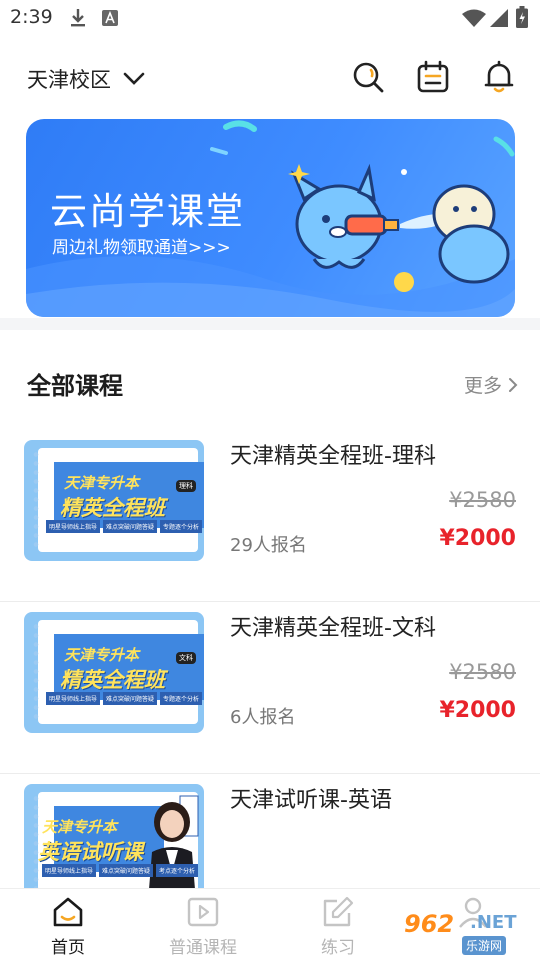 Image resolution: width=540 pixels, height=960 pixels. I want to click on tab-practice: 练习, so click(338, 926).